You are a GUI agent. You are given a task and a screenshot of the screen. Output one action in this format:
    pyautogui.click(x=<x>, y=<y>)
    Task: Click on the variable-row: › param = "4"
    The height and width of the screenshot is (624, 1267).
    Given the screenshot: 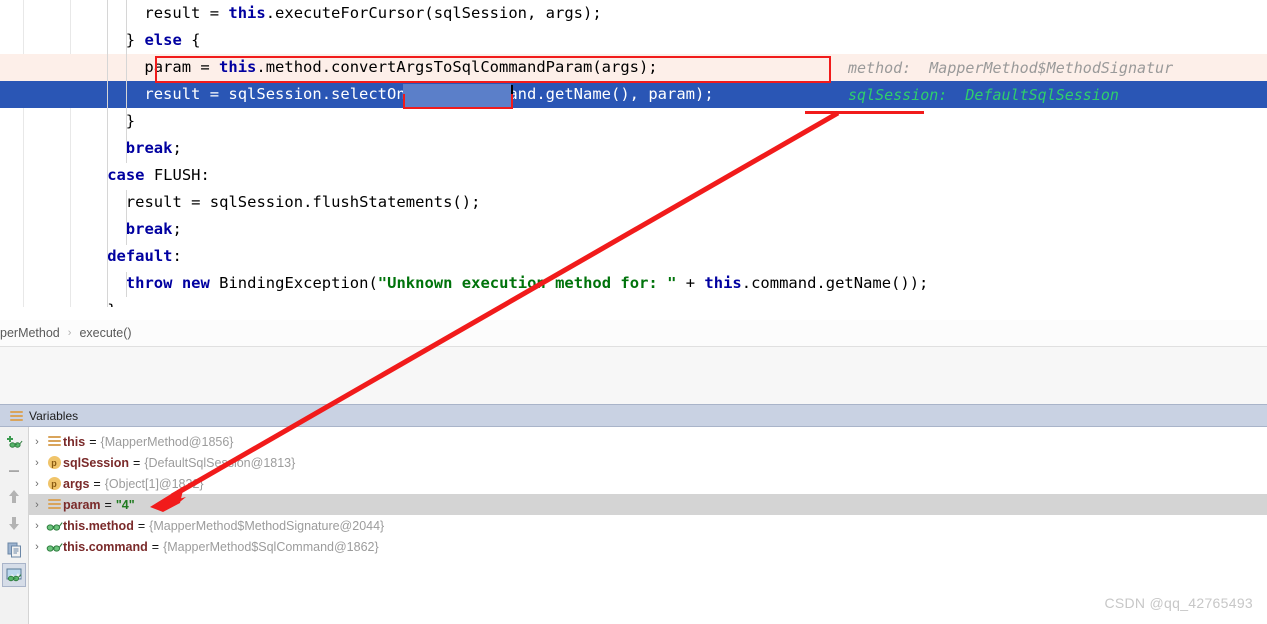 What is the action you would take?
    pyautogui.click(x=648, y=504)
    